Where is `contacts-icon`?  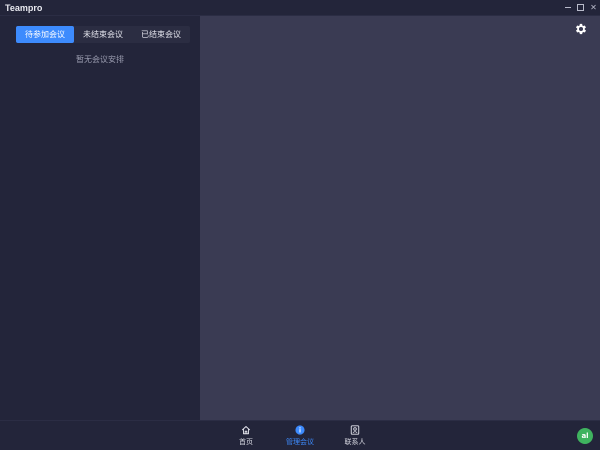 contacts-icon is located at coordinates (355, 430).